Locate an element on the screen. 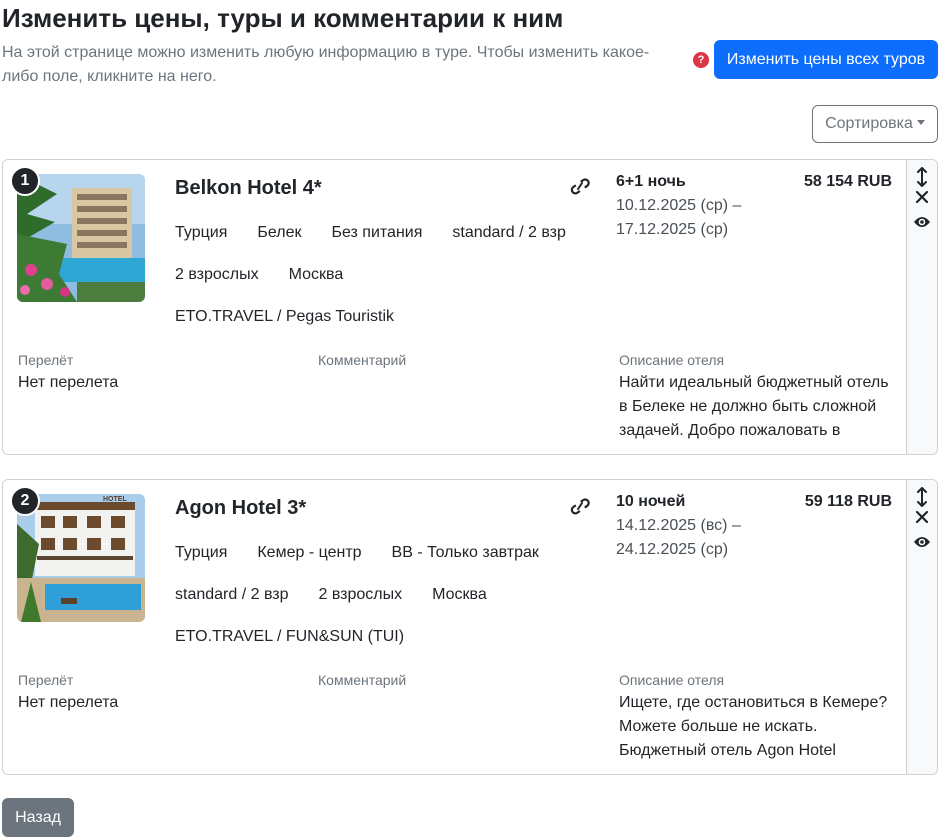  sort-label: Сортировка is located at coordinates (869, 123).